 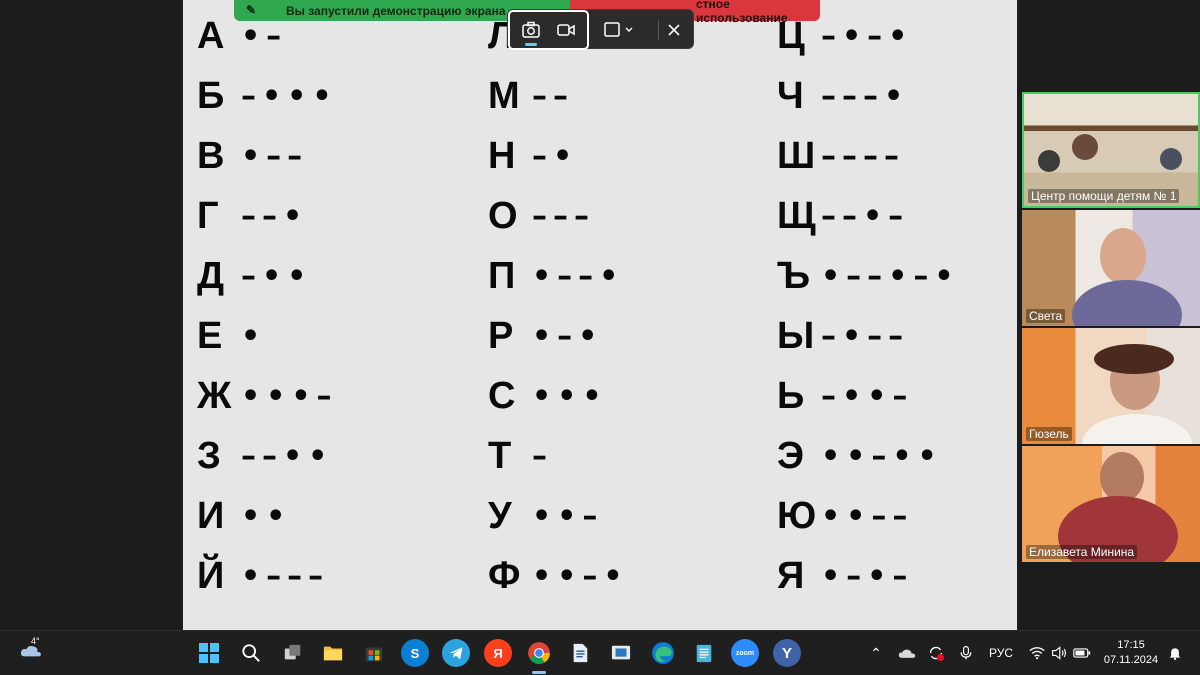 What do you see at coordinates (1175, 653) in the screenshot?
I see `notification-bell-icon` at bounding box center [1175, 653].